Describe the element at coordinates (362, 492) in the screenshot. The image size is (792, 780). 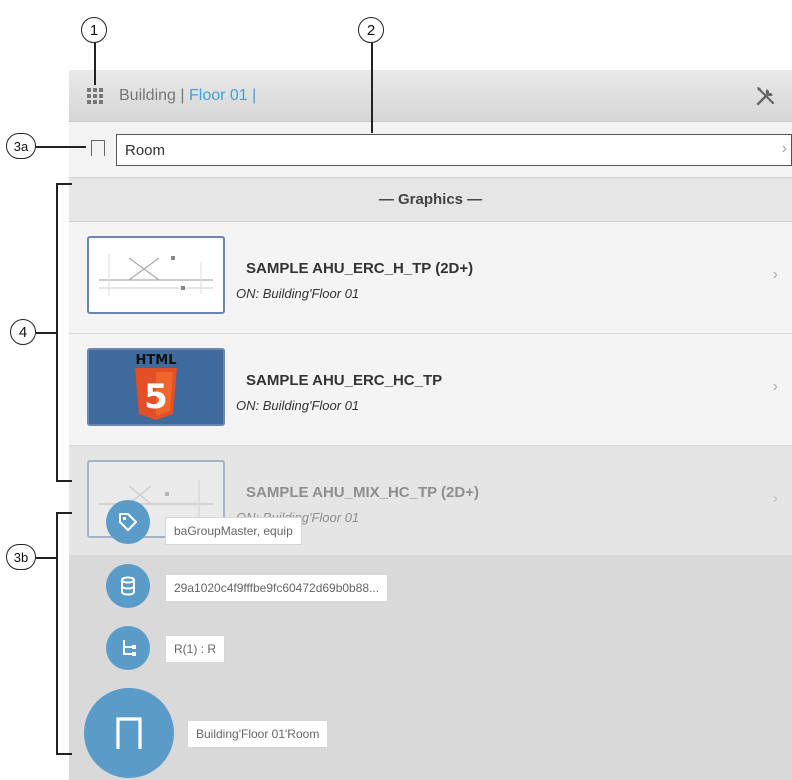
I see `graphic-title: SAMPLE AHU_MIX_HC_TP (2D+)` at that location.